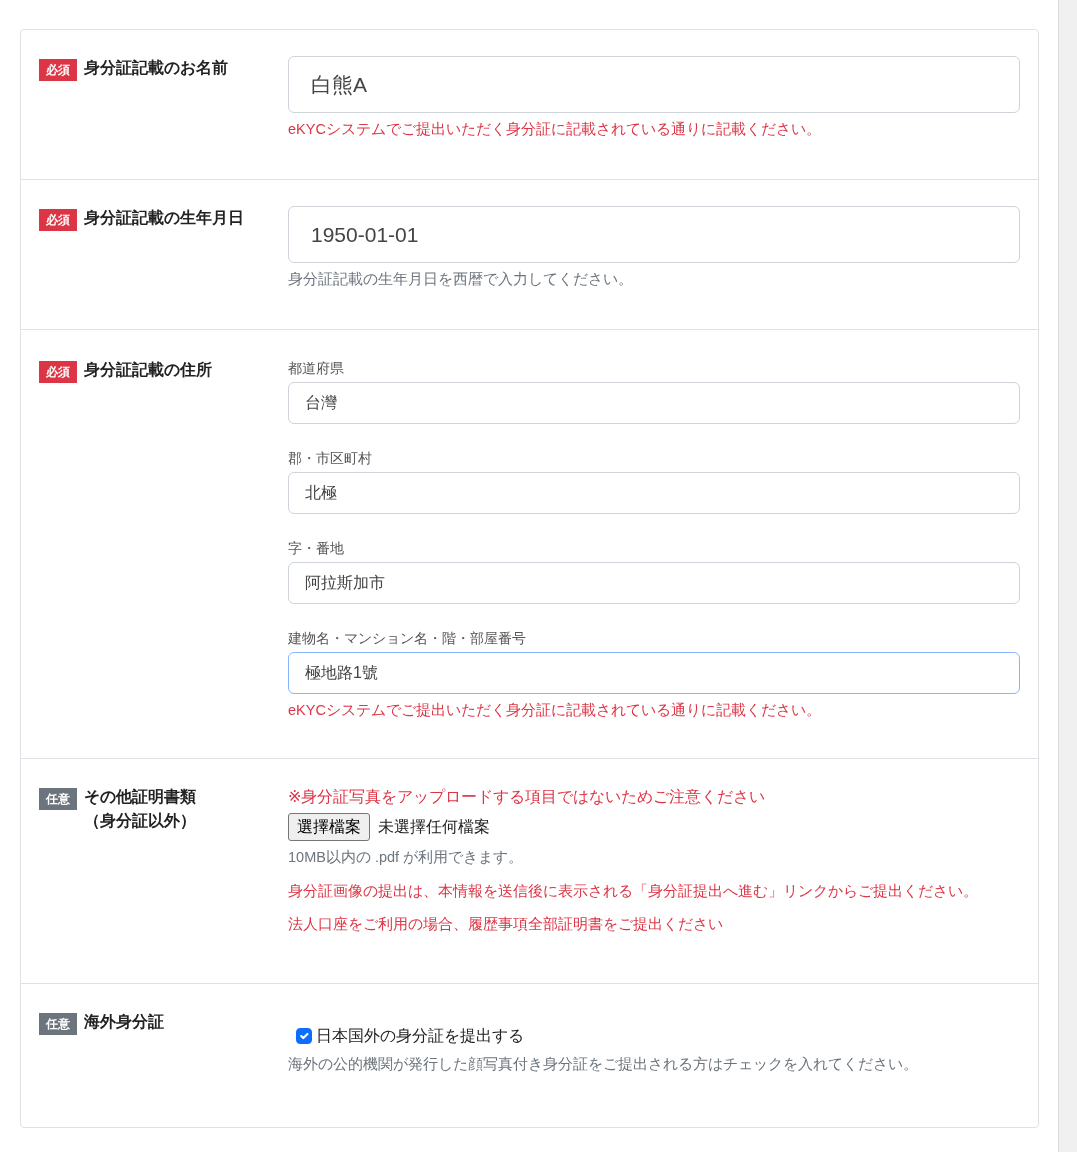  What do you see at coordinates (140, 796) in the screenshot?
I see `field-label: その他証明書類` at bounding box center [140, 796].